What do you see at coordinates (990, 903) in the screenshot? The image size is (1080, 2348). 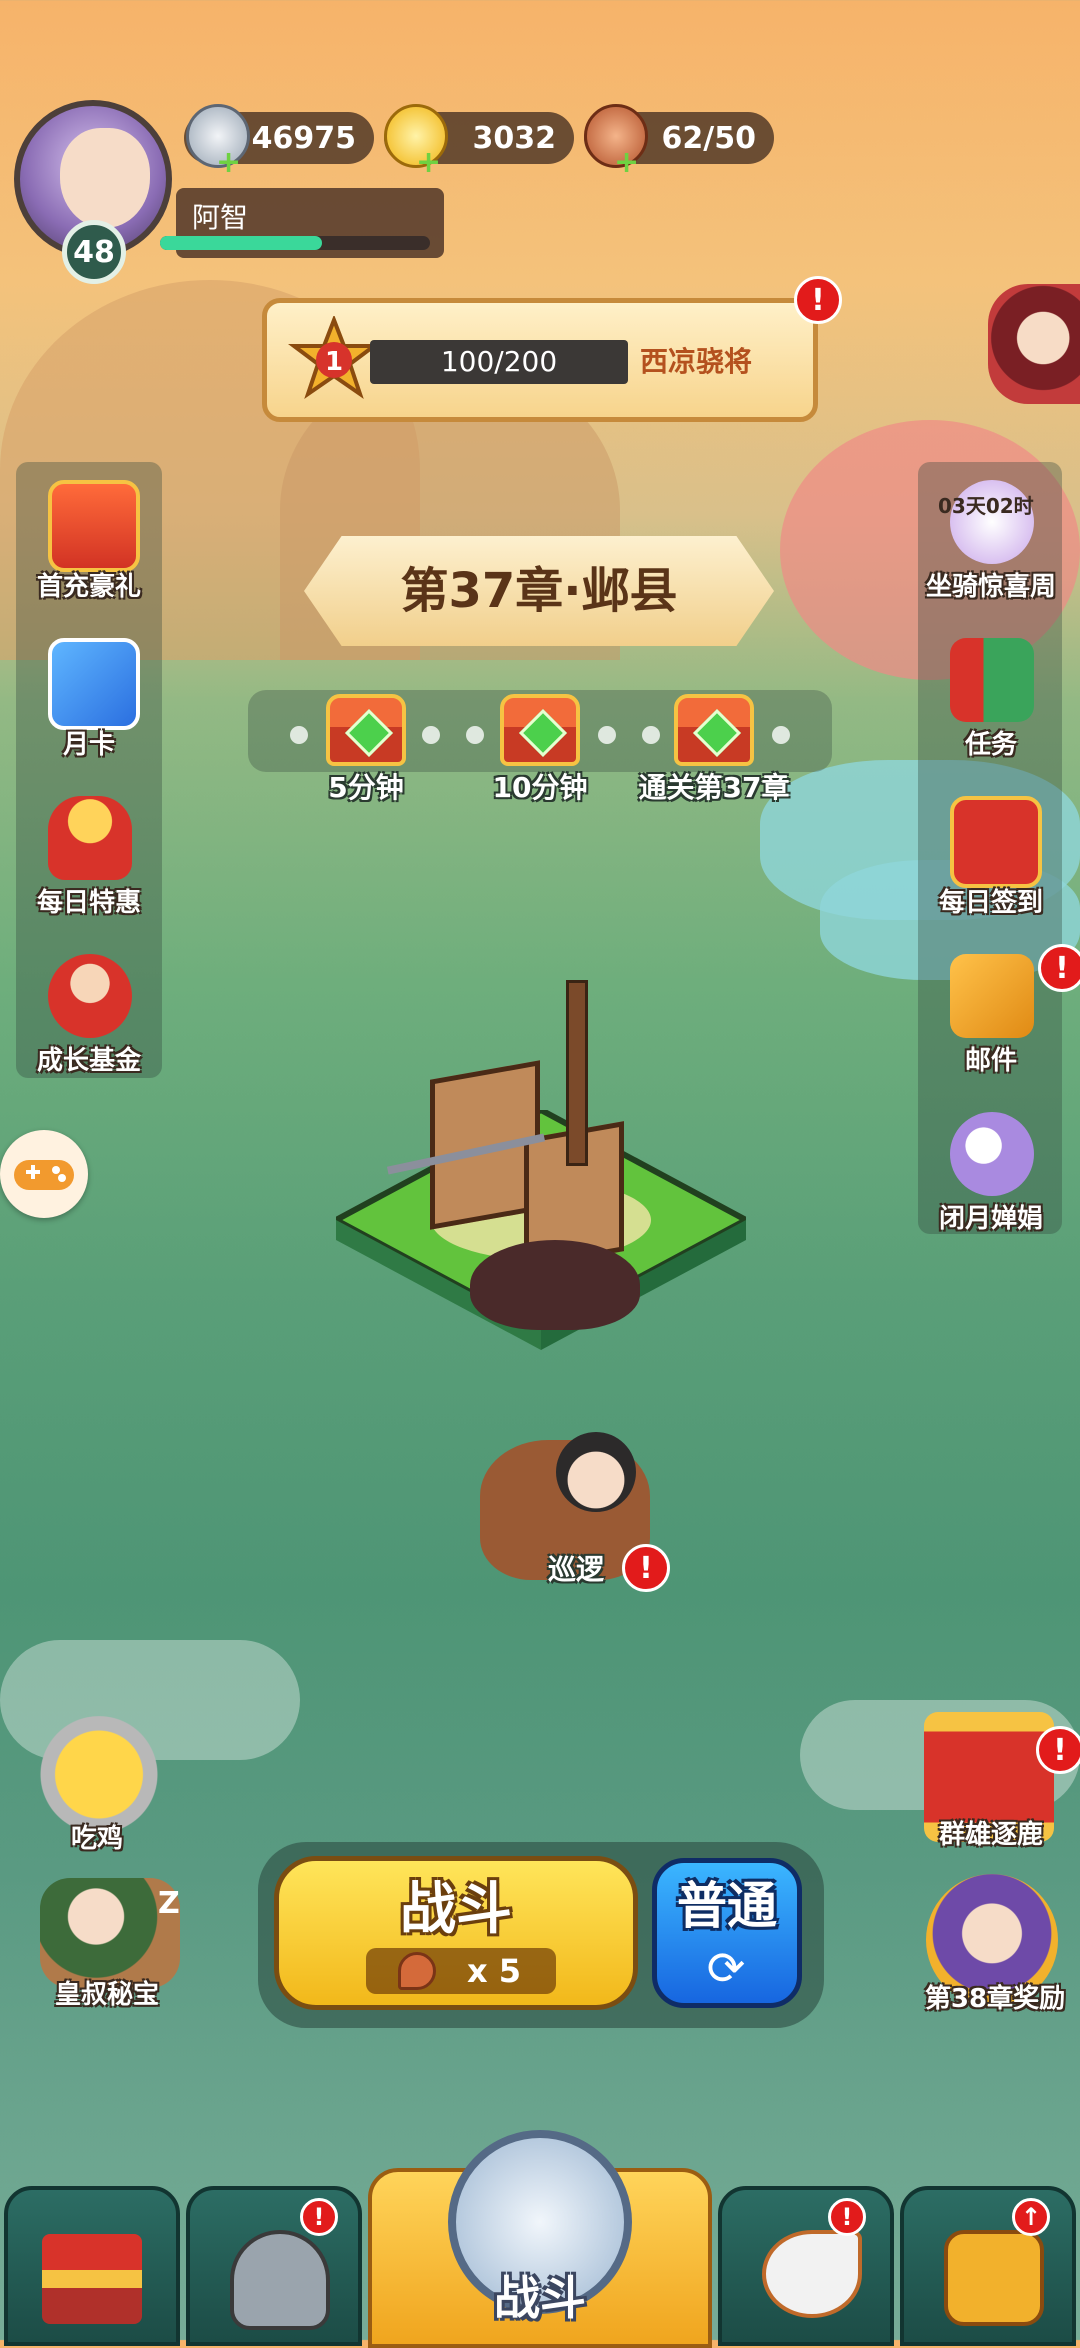 I see `right-item-label: 每日签到` at bounding box center [990, 903].